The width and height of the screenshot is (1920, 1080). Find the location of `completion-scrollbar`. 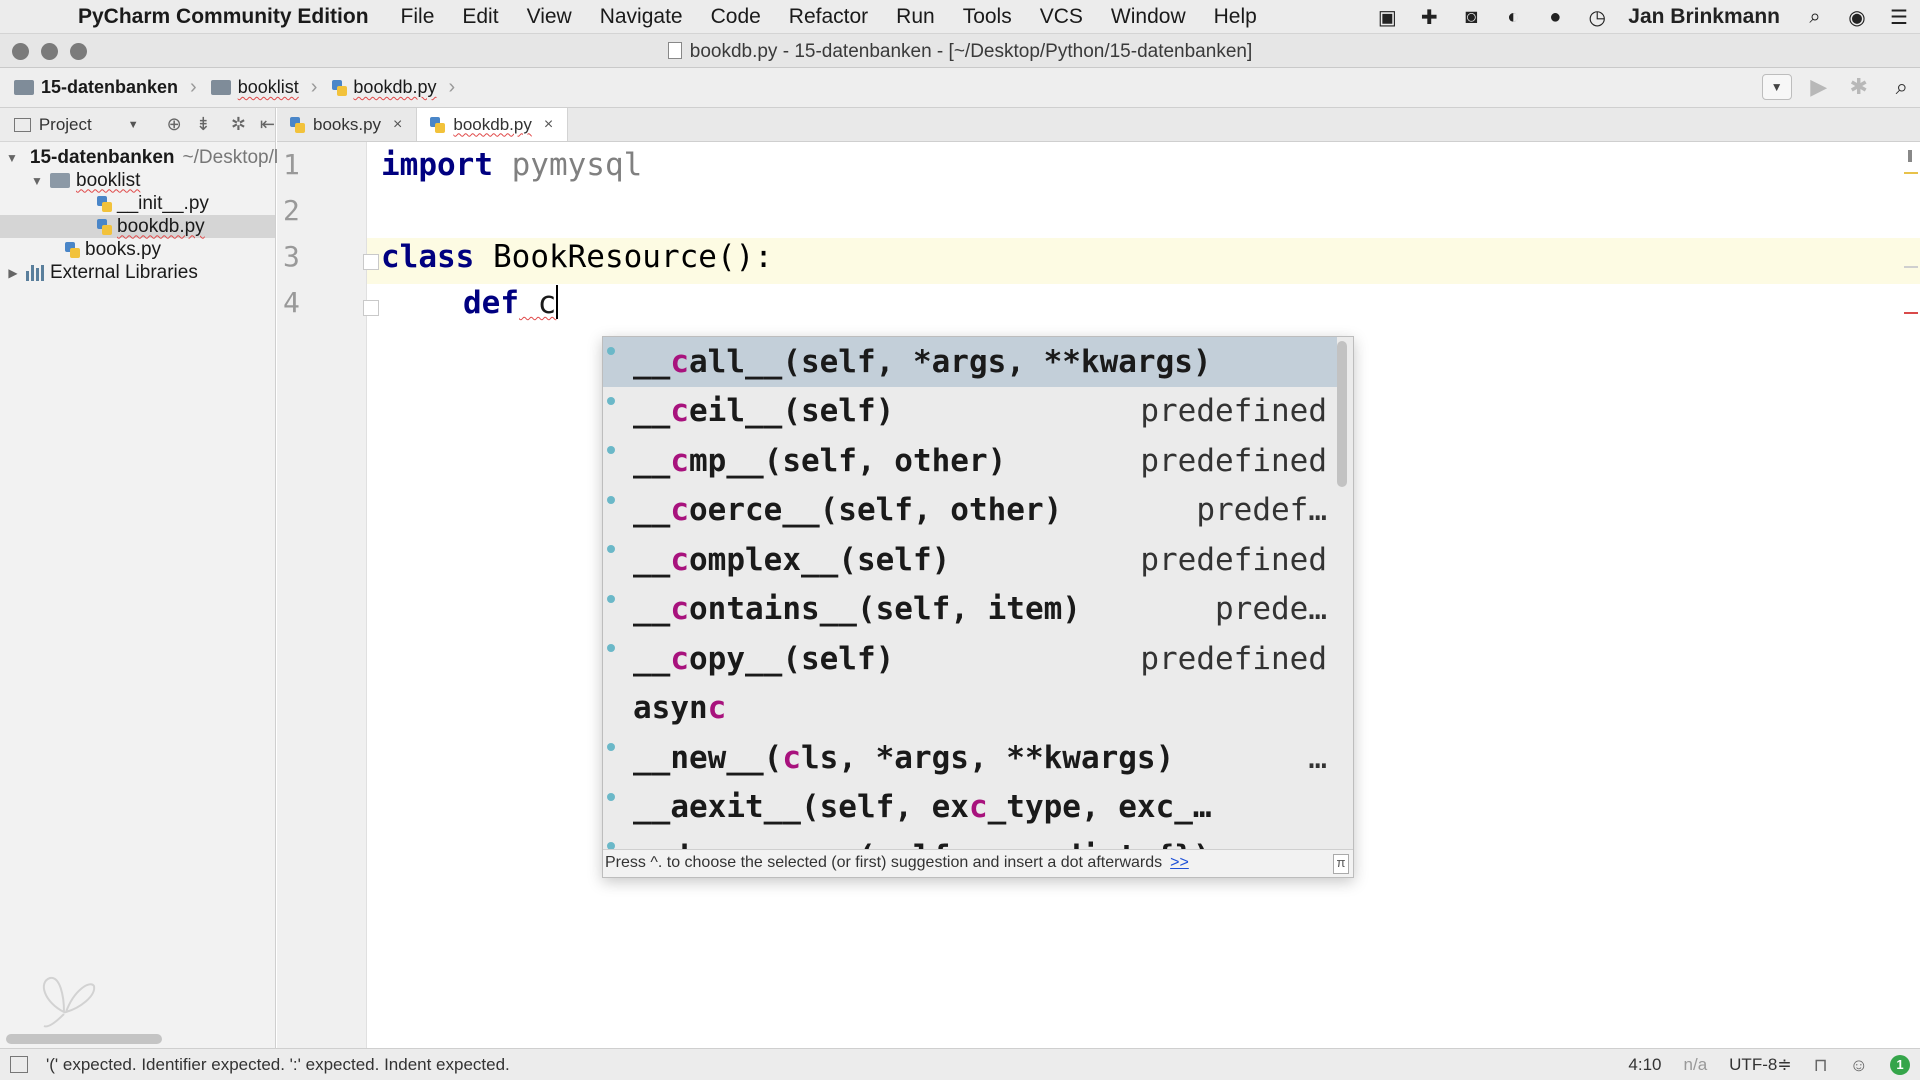

completion-scrollbar is located at coordinates (1342, 414).